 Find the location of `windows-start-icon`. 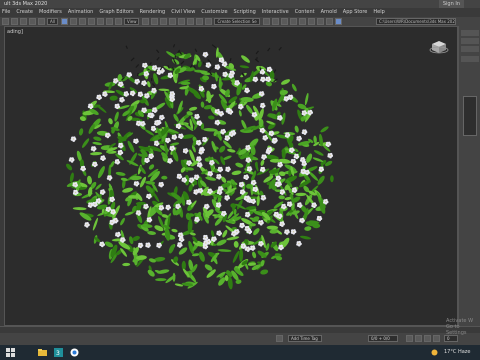

windows-start-icon is located at coordinates (10, 352).